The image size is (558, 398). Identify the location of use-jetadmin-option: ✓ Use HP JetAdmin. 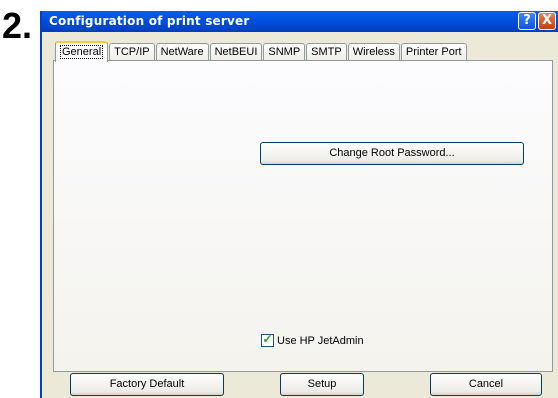
(312, 339).